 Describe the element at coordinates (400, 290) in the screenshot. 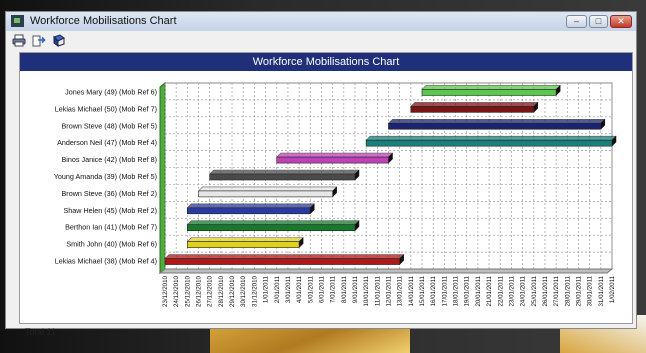

I see `x-tick-label: 13/01/2011` at that location.